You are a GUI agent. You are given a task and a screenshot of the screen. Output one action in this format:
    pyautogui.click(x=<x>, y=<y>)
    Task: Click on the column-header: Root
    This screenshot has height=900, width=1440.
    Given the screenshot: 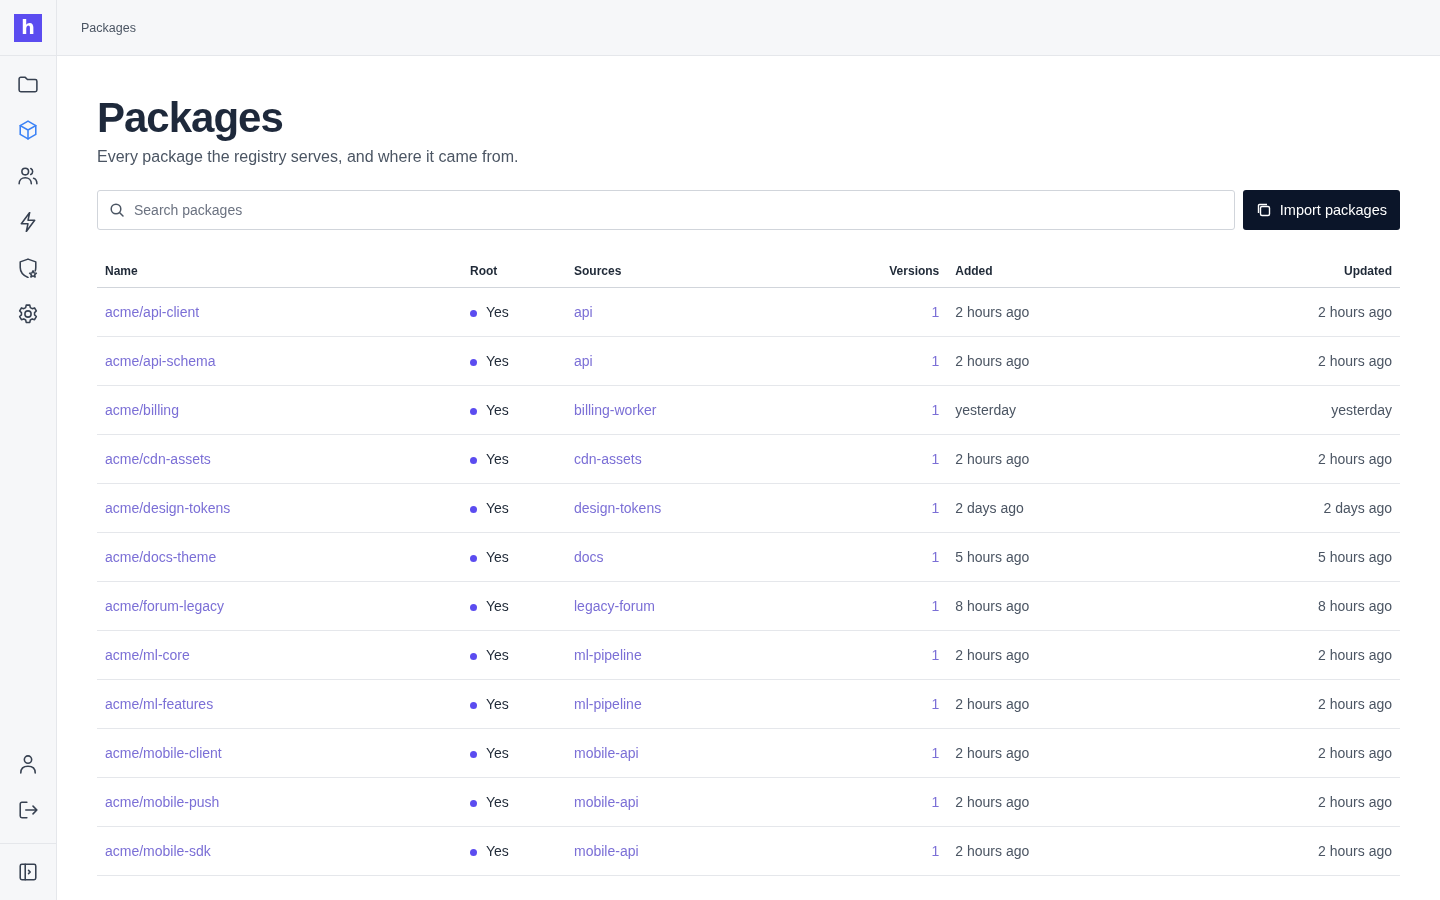 What is the action you would take?
    pyautogui.click(x=484, y=270)
    